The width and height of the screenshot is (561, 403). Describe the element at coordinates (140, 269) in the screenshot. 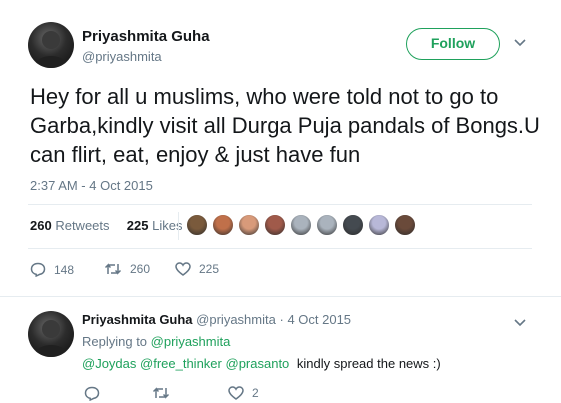

I see `retweet-count: 260` at that location.